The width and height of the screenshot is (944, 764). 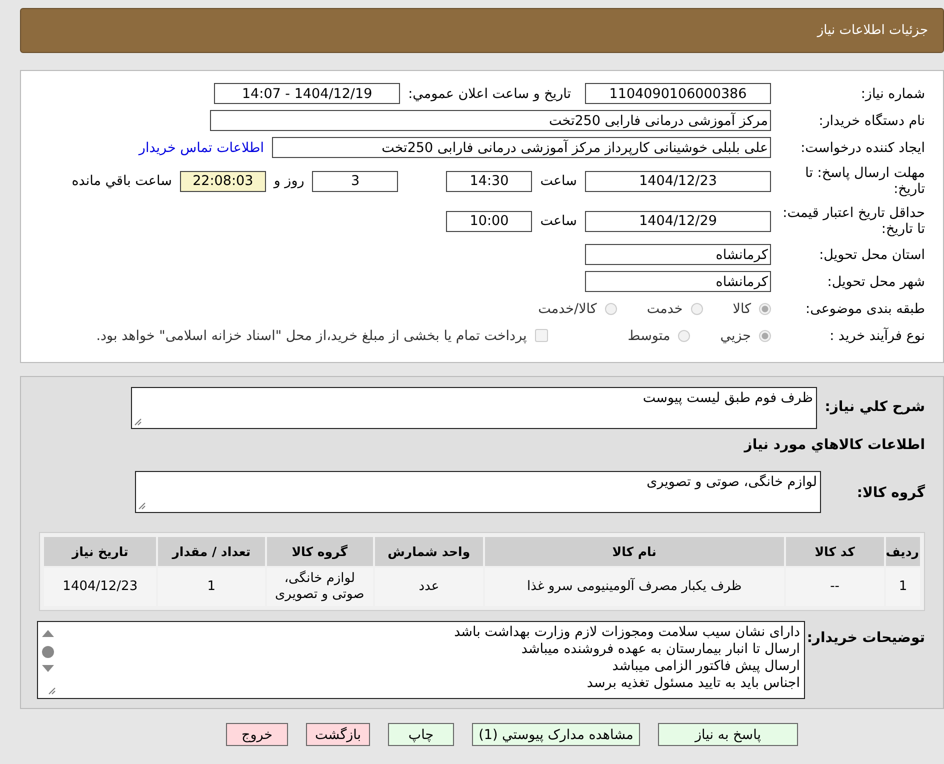 What do you see at coordinates (678, 281) in the screenshot?
I see `city-field: کرمانشاه` at bounding box center [678, 281].